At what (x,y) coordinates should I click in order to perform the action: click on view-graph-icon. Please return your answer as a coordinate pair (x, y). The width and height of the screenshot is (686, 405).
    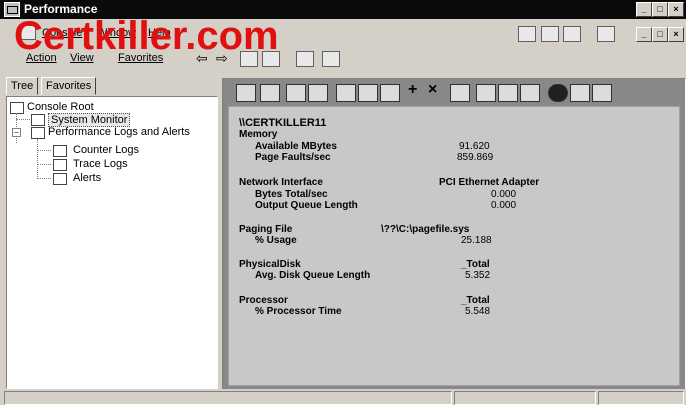
    Looking at the image, I should click on (346, 93).